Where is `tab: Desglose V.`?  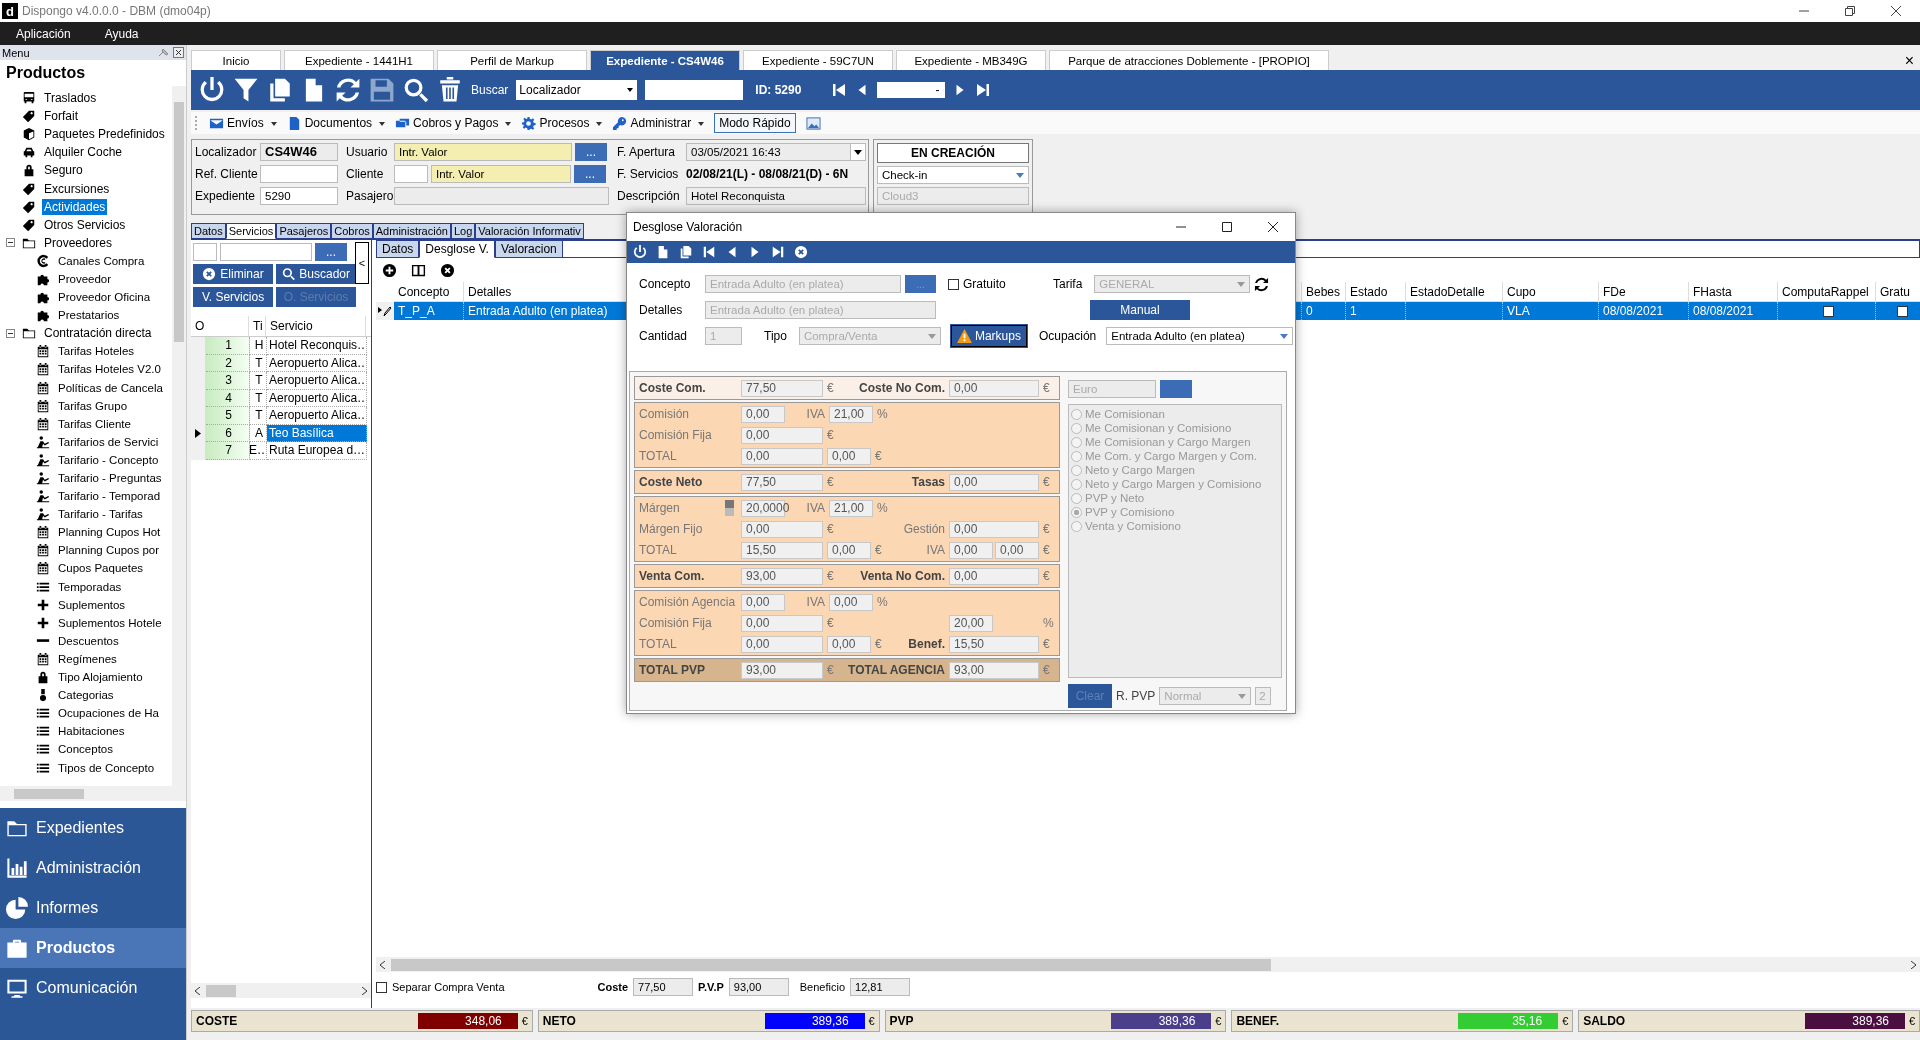 tab: Desglose V. is located at coordinates (457, 249).